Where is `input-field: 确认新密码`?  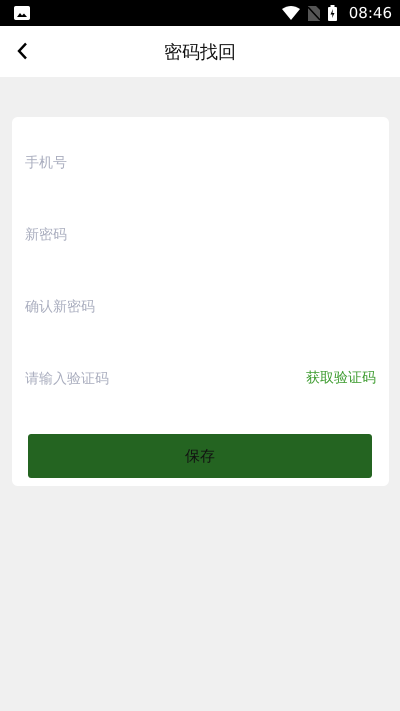
input-field: 确认新密码 is located at coordinates (200, 307).